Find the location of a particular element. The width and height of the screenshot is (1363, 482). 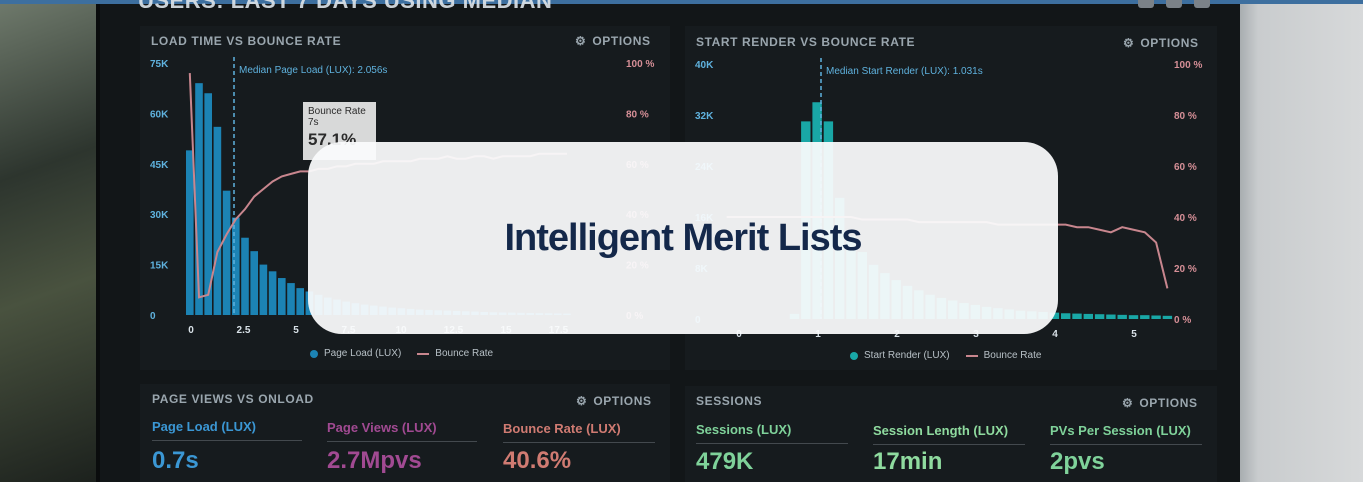

stat-value-pvs-per-session: 2pvs is located at coordinates (1077, 461).